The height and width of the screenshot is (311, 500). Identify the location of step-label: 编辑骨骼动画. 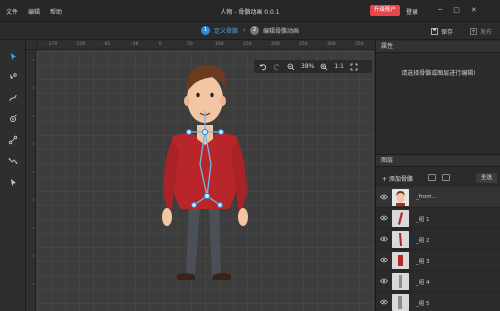
(281, 31).